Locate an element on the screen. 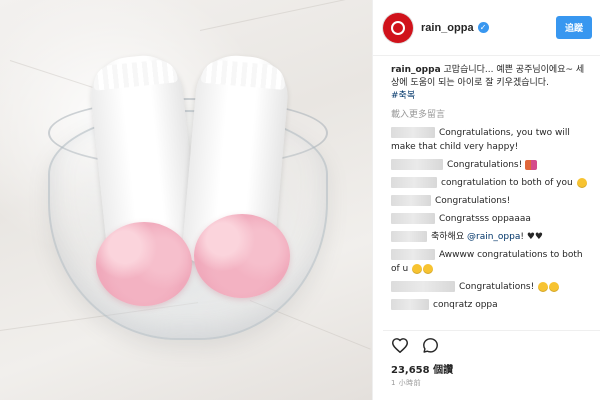  load-more-comments: 載入更多留言 is located at coordinates (486, 114).